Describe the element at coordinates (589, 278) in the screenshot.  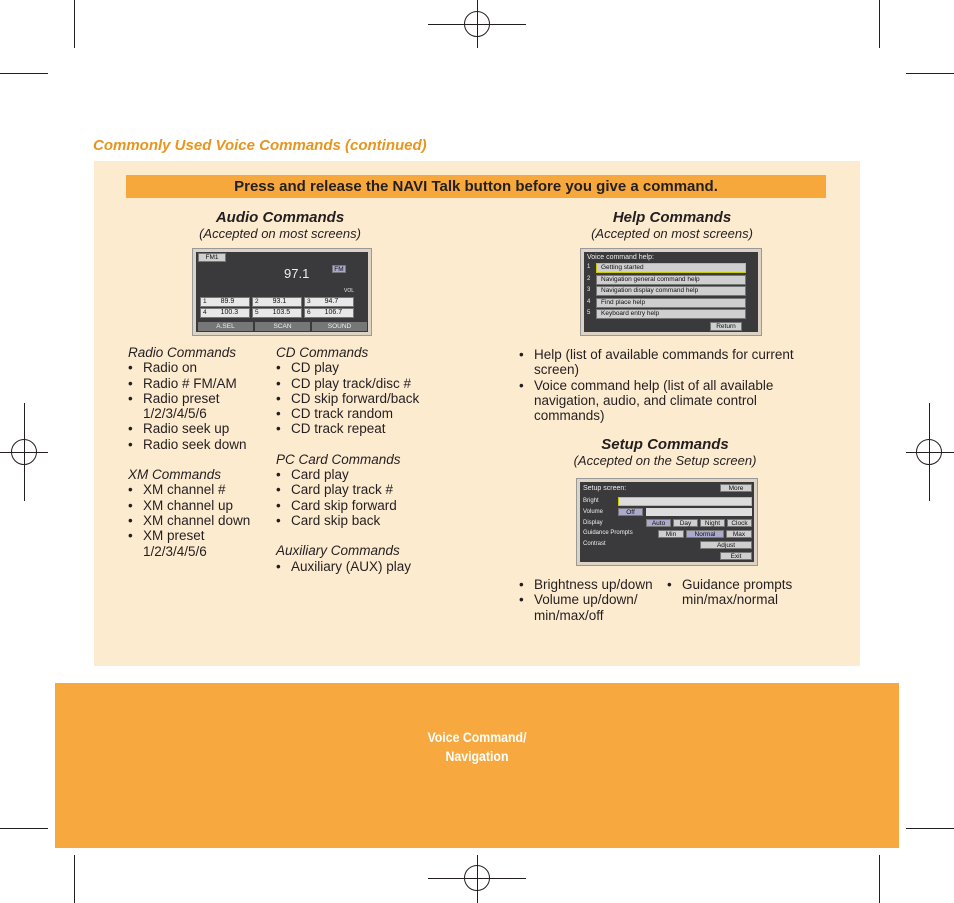
I see `help-item-number: 2` at that location.